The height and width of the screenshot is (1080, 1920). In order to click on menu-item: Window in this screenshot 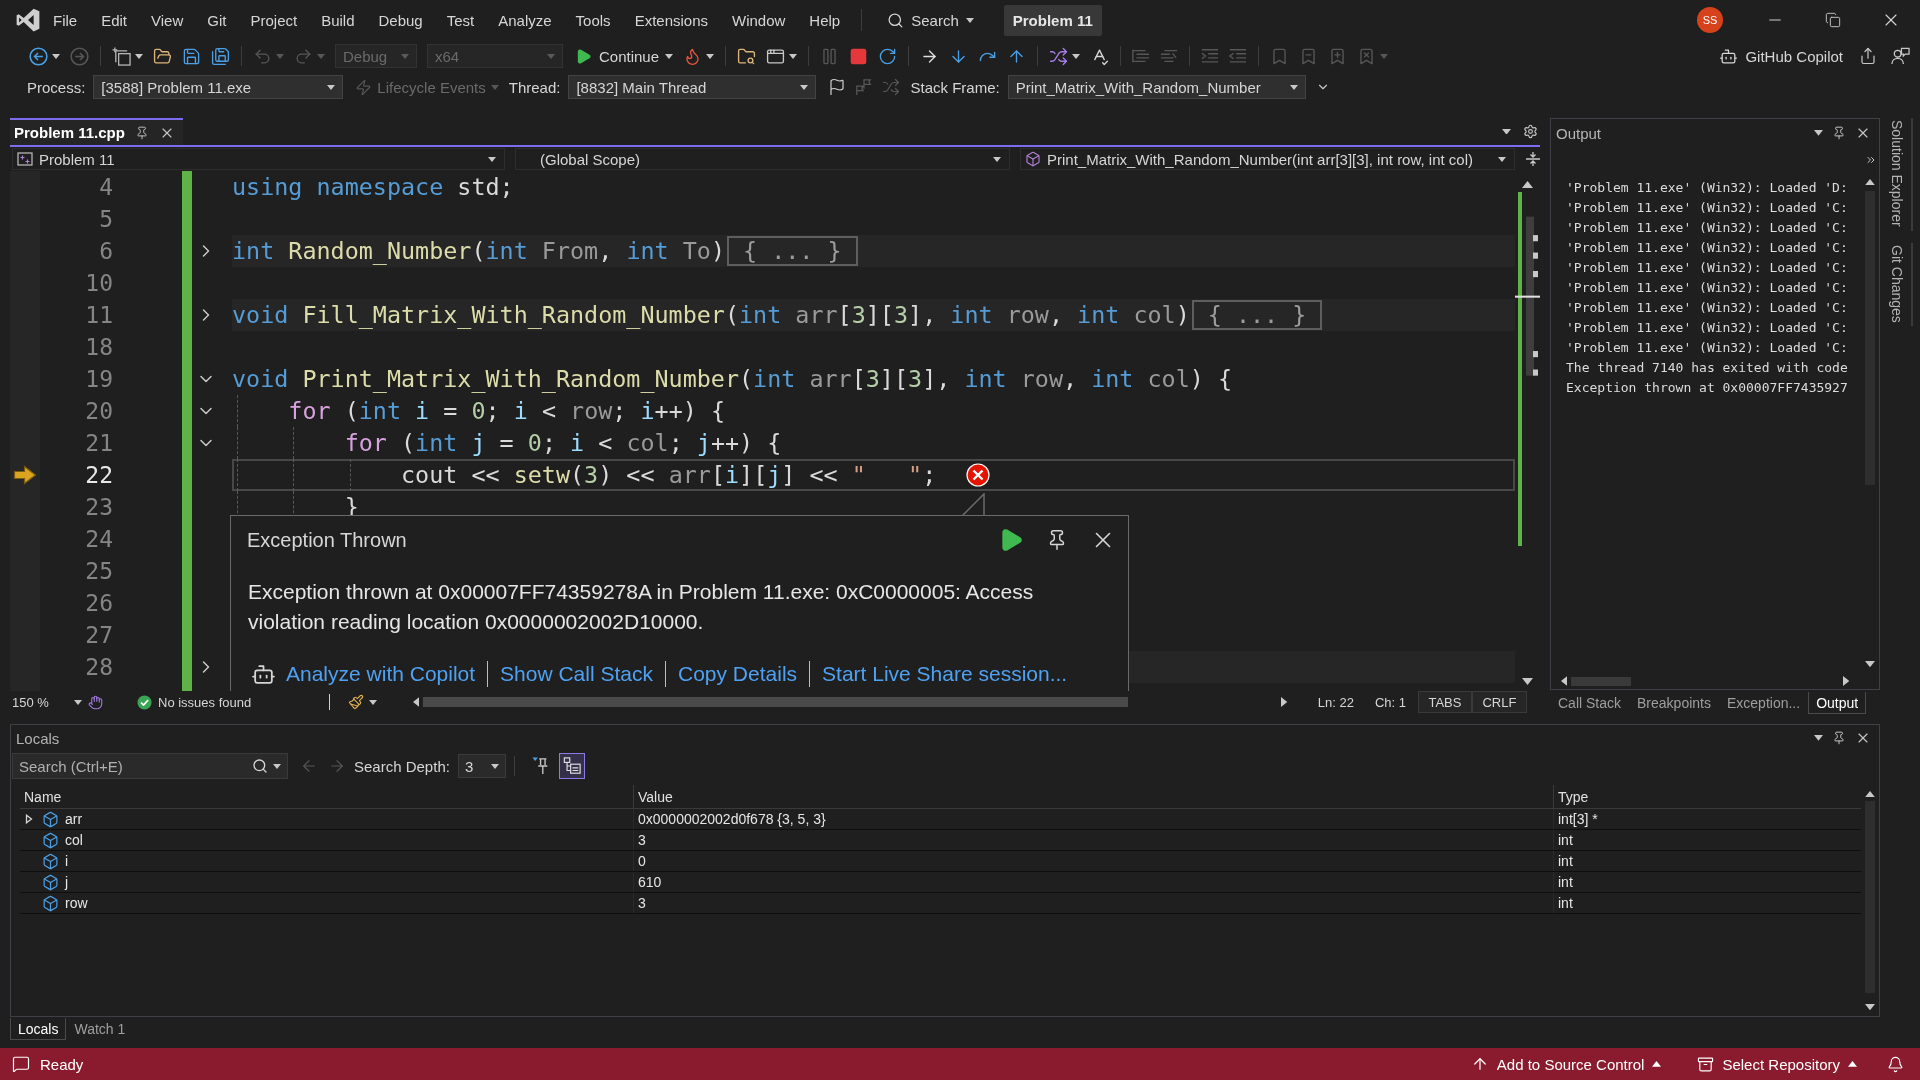, I will do `click(759, 20)`.